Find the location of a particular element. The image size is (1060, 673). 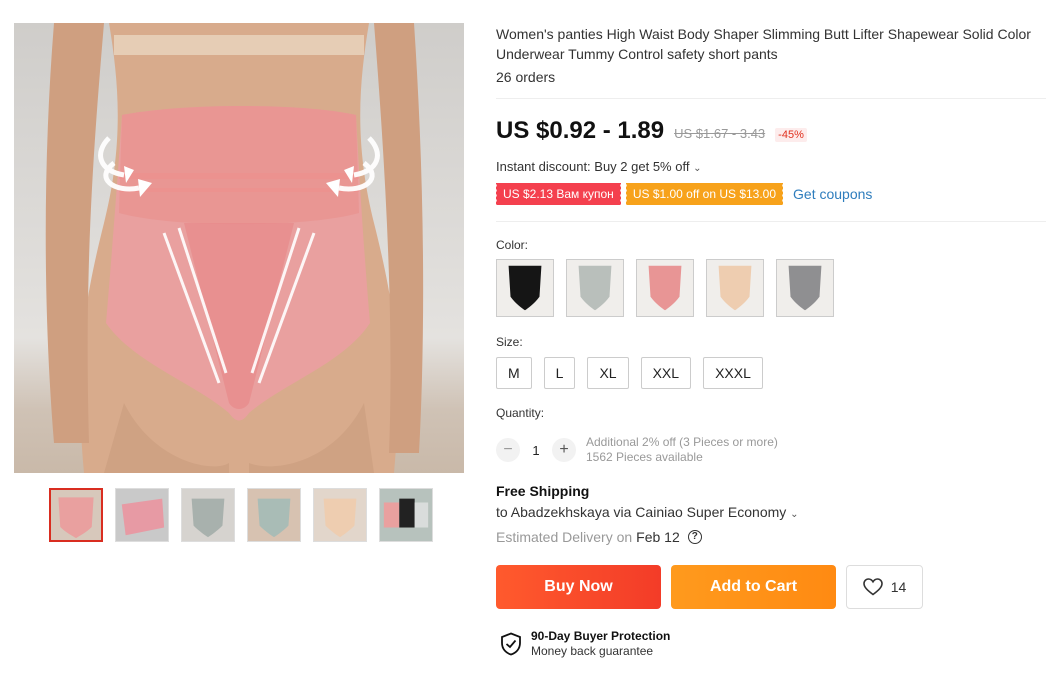

size-option-xxxl: XXXL is located at coordinates (733, 373).